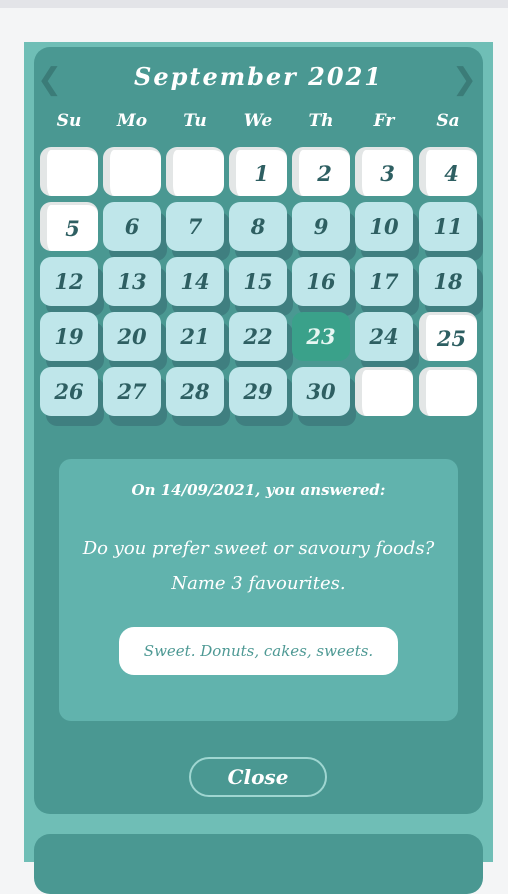  I want to click on day-cell: 25, so click(448, 336).